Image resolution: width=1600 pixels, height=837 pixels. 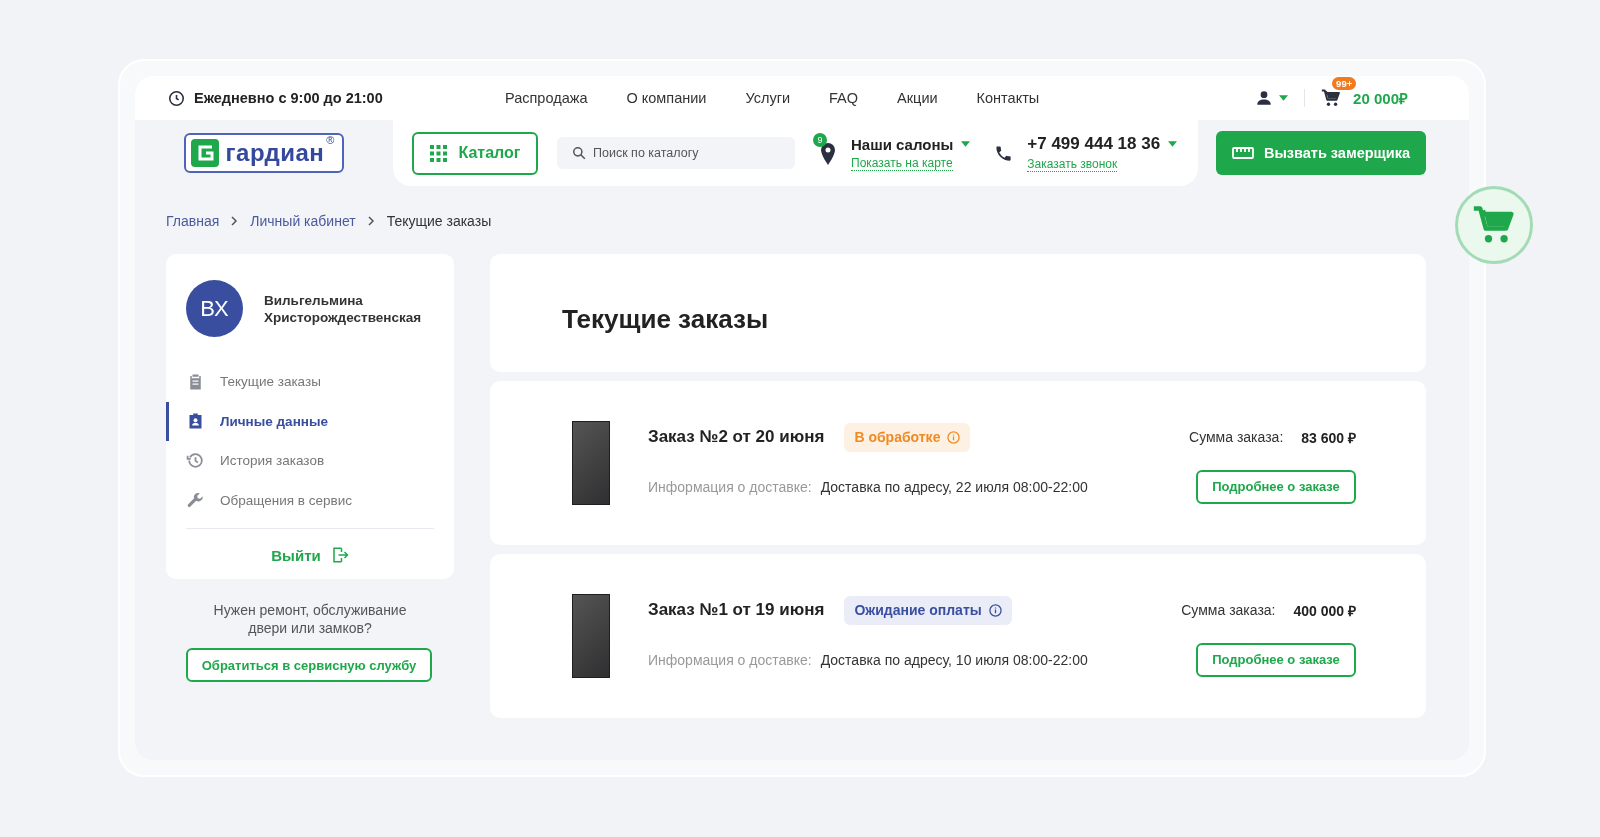 I want to click on delivery-info: Доставка по адресу, 10 июля 08:00-22:00, so click(x=954, y=659).